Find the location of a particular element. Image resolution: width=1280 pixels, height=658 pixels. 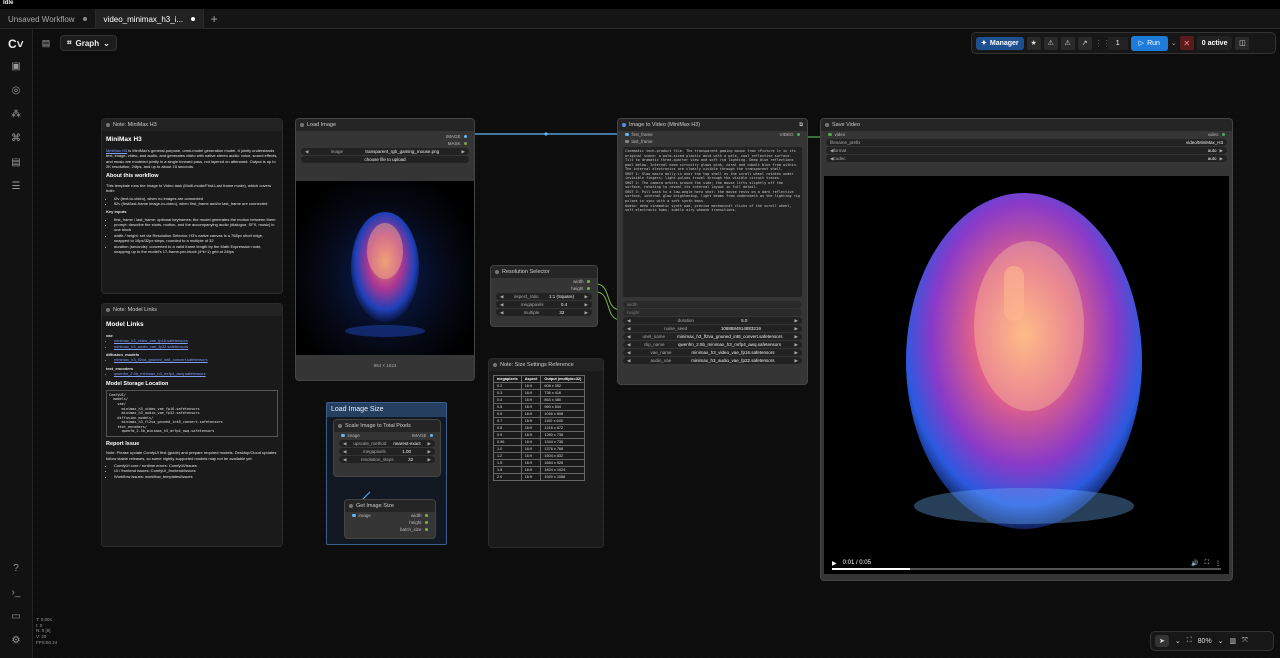

more-options-icon: ⋮ is located at coordinates (1218, 563).